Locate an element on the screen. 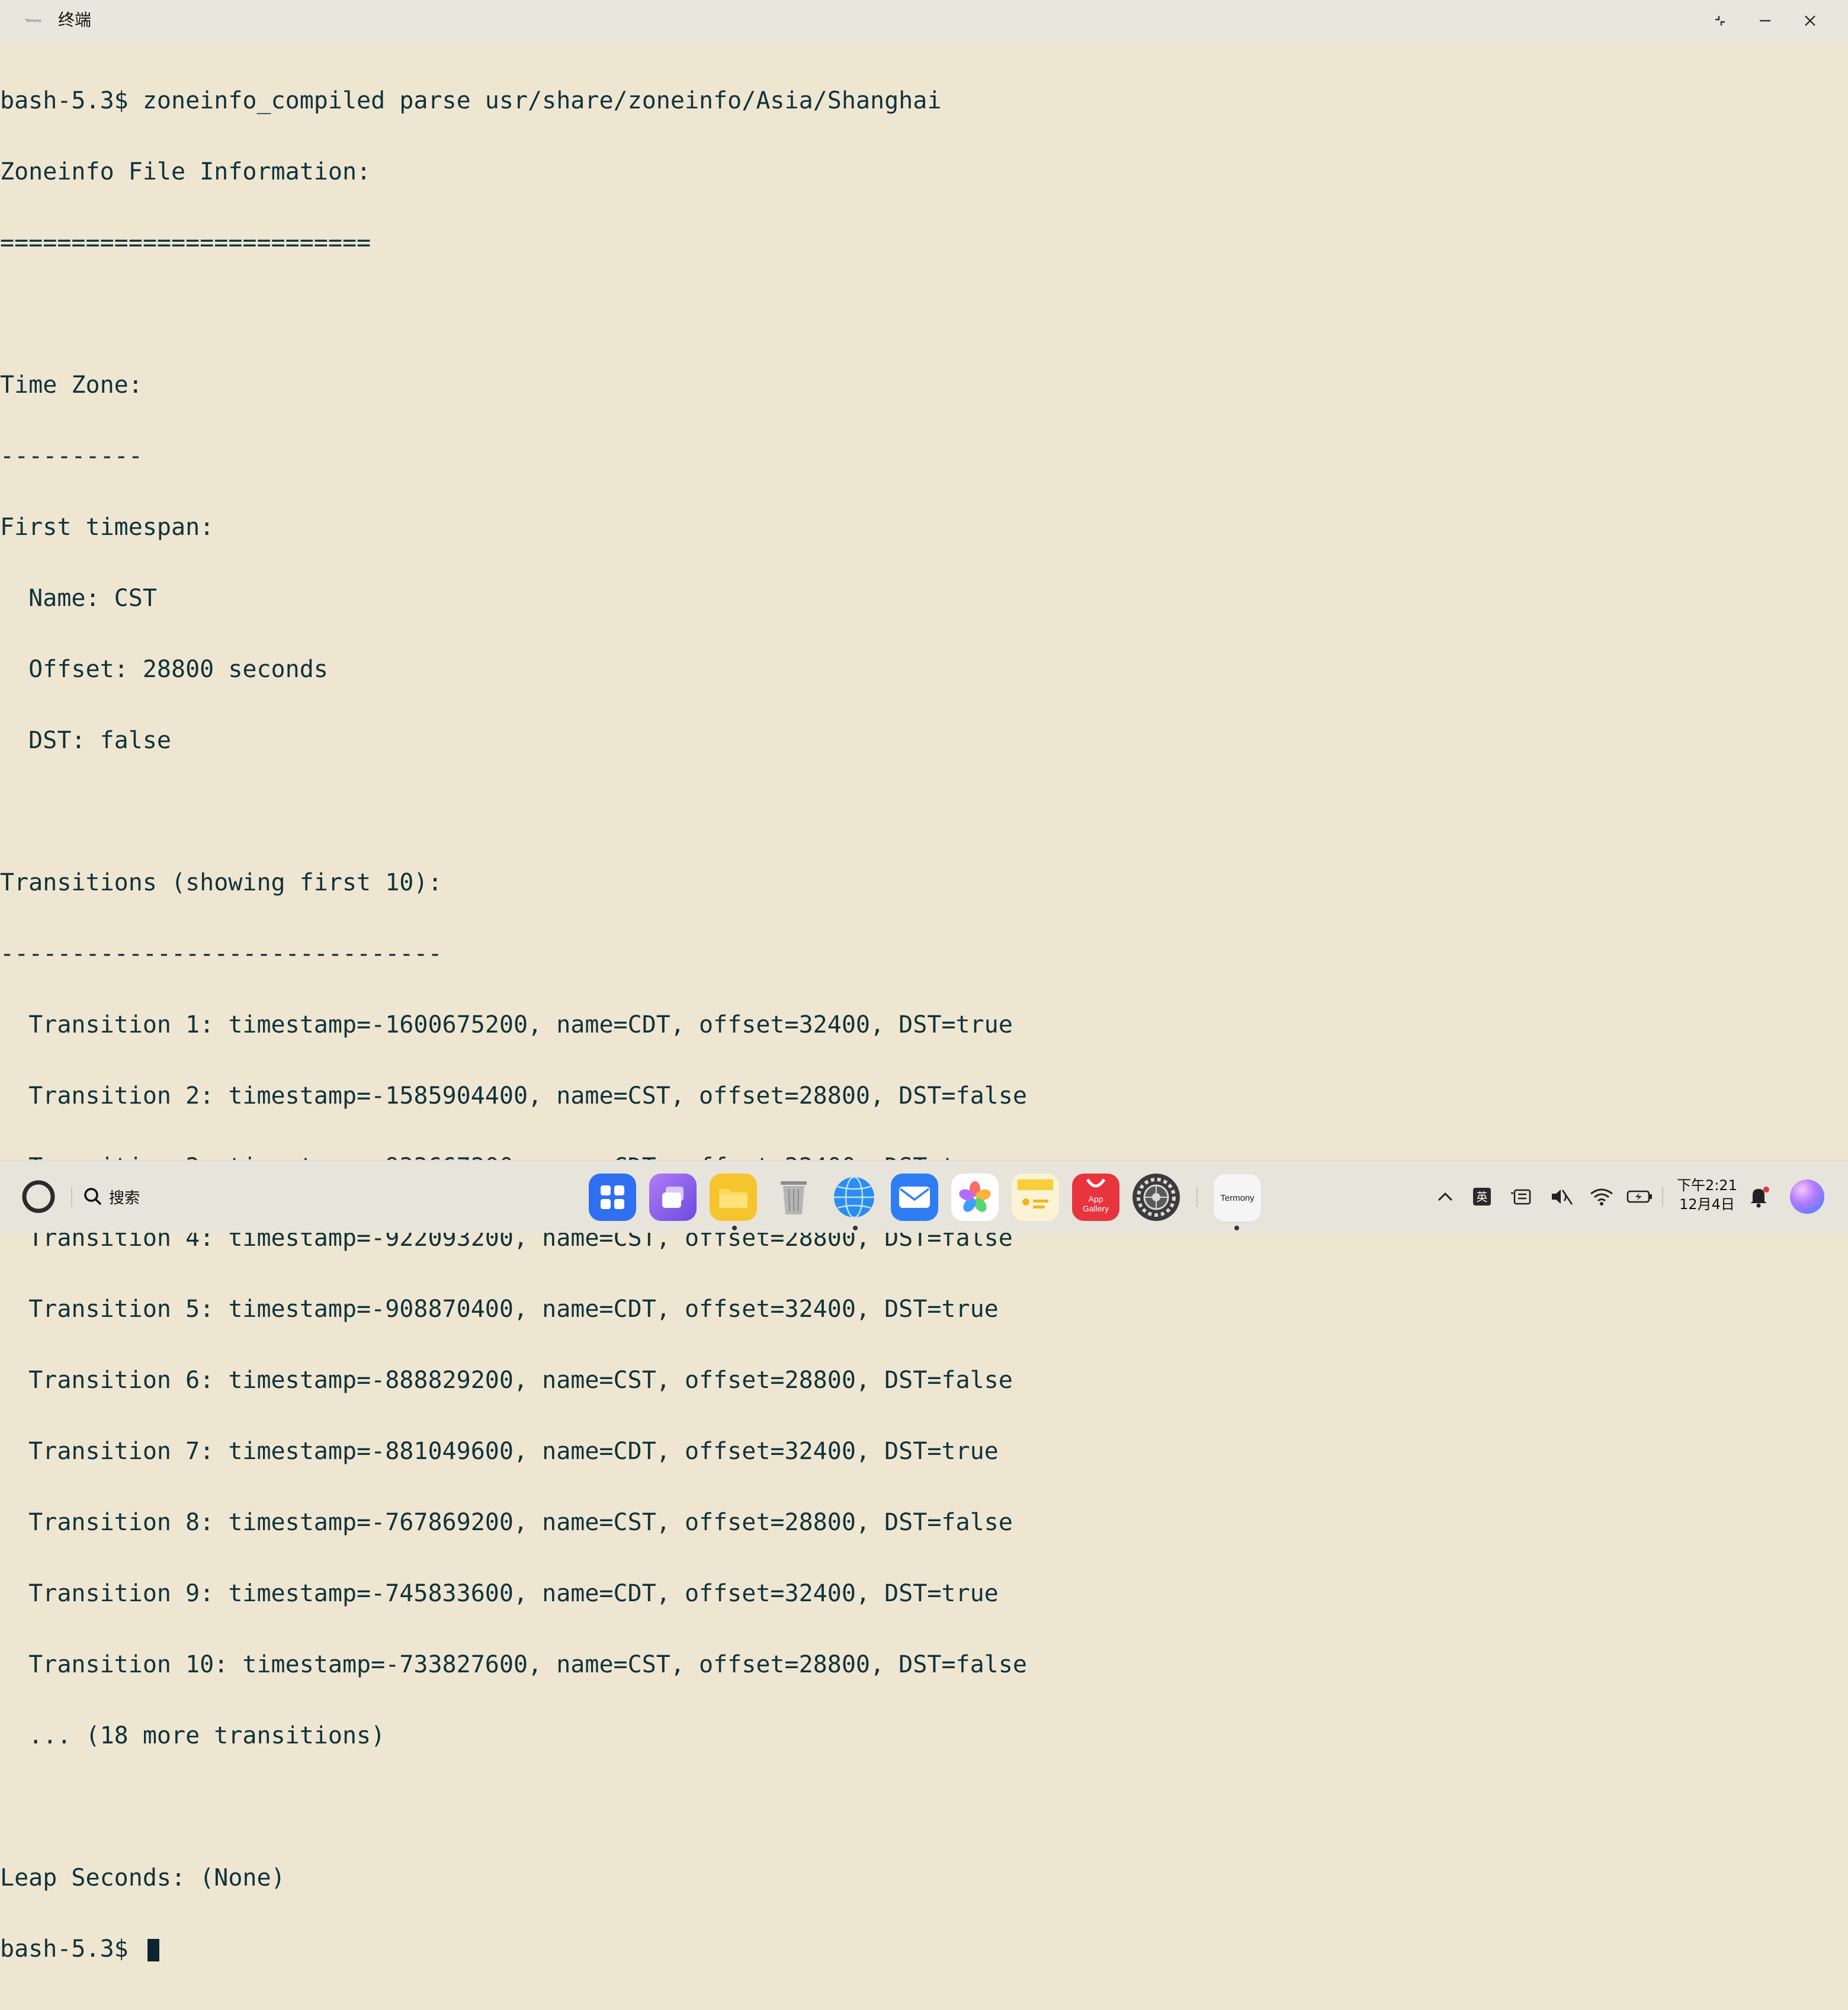 The width and height of the screenshot is (1848, 2010). app-gallery-icon: App Gallery is located at coordinates (1096, 1195).